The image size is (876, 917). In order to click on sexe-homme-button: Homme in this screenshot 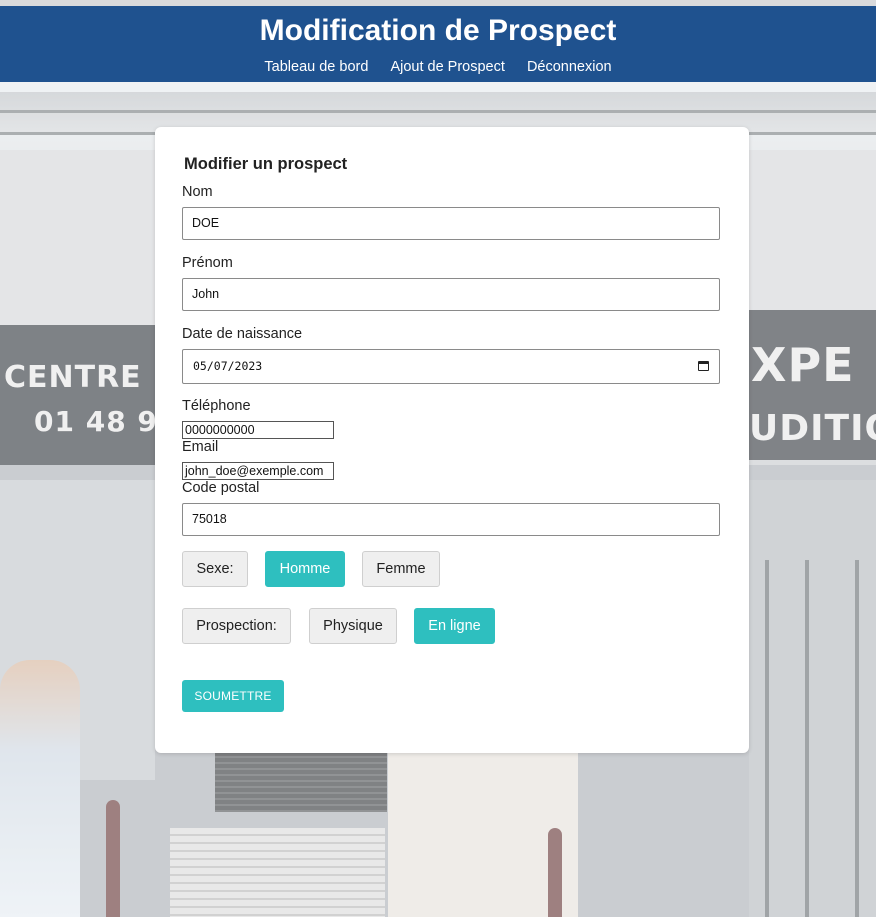, I will do `click(305, 569)`.